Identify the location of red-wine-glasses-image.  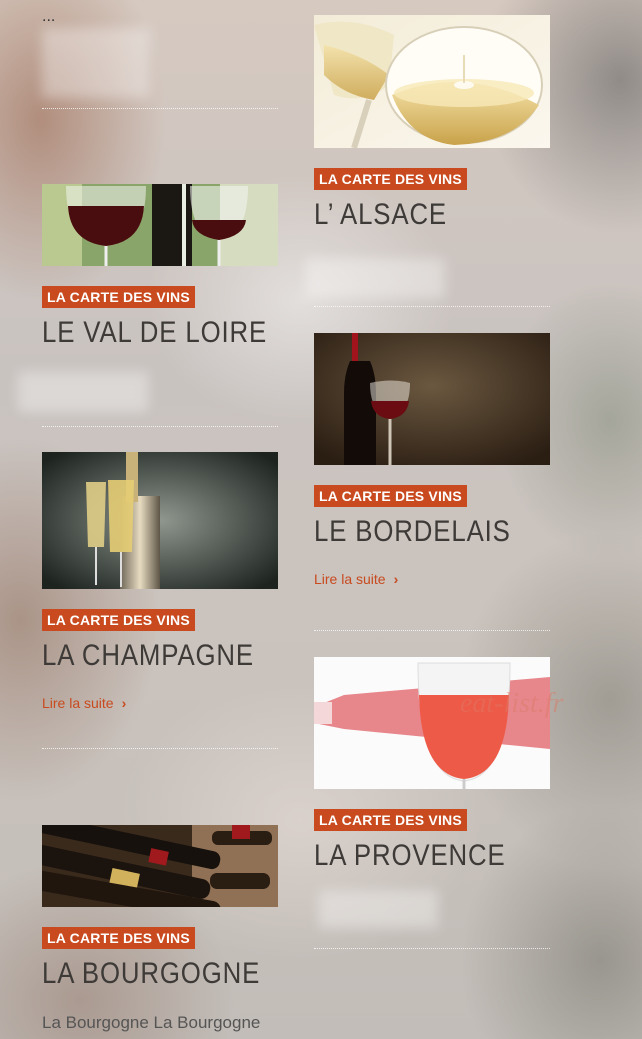
(160, 225).